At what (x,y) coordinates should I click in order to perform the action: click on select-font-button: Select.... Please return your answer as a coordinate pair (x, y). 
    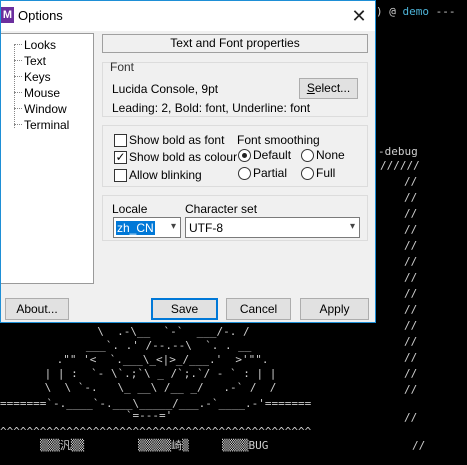
    Looking at the image, I should click on (328, 88).